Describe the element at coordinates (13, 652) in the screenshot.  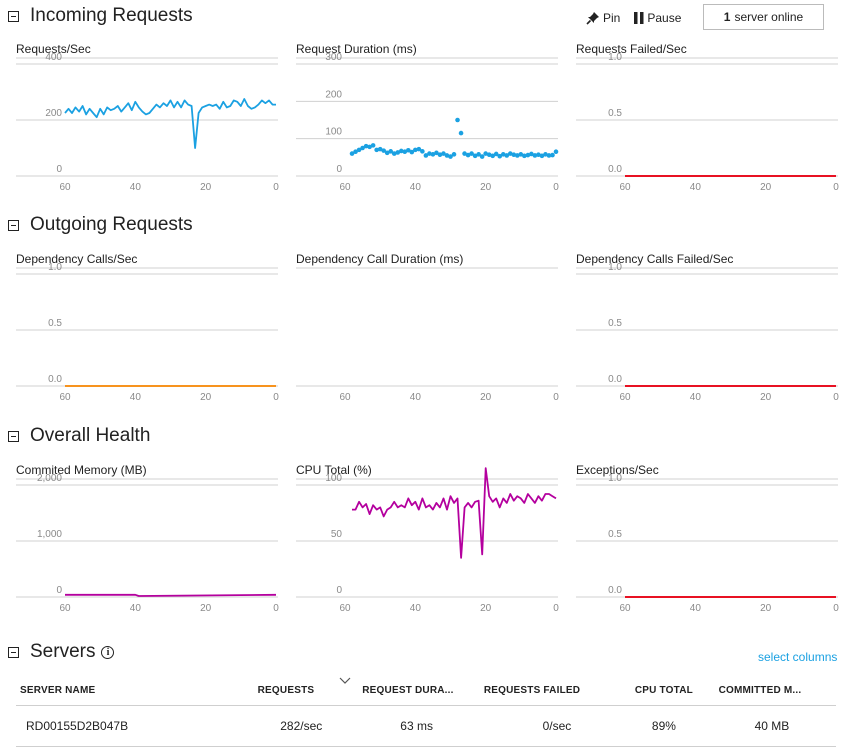
I see `collapse-servers-icon` at that location.